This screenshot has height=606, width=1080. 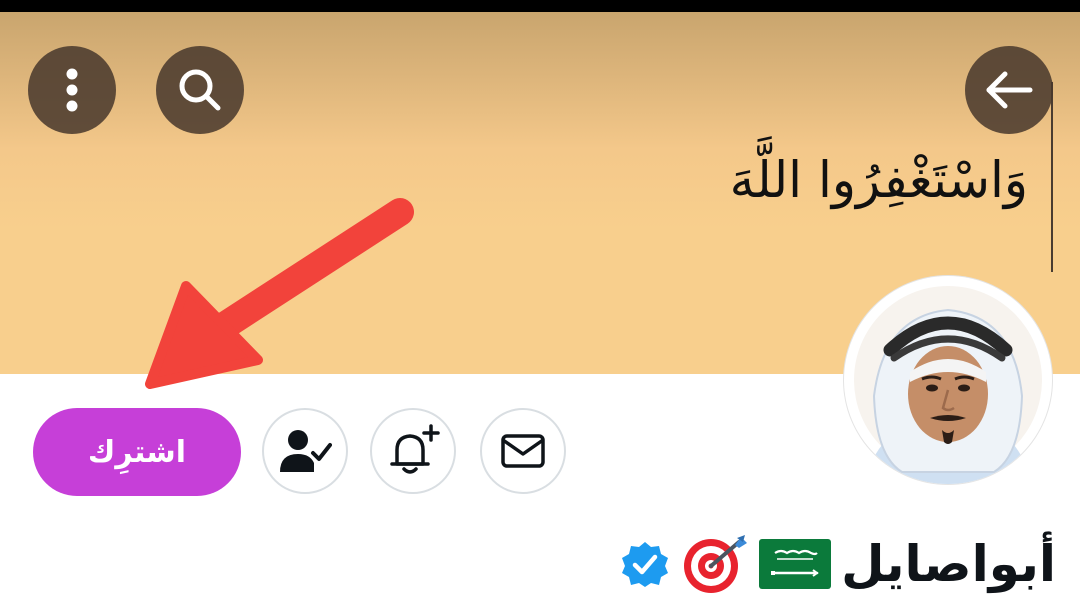 I want to click on target-dart-icon, so click(x=716, y=564).